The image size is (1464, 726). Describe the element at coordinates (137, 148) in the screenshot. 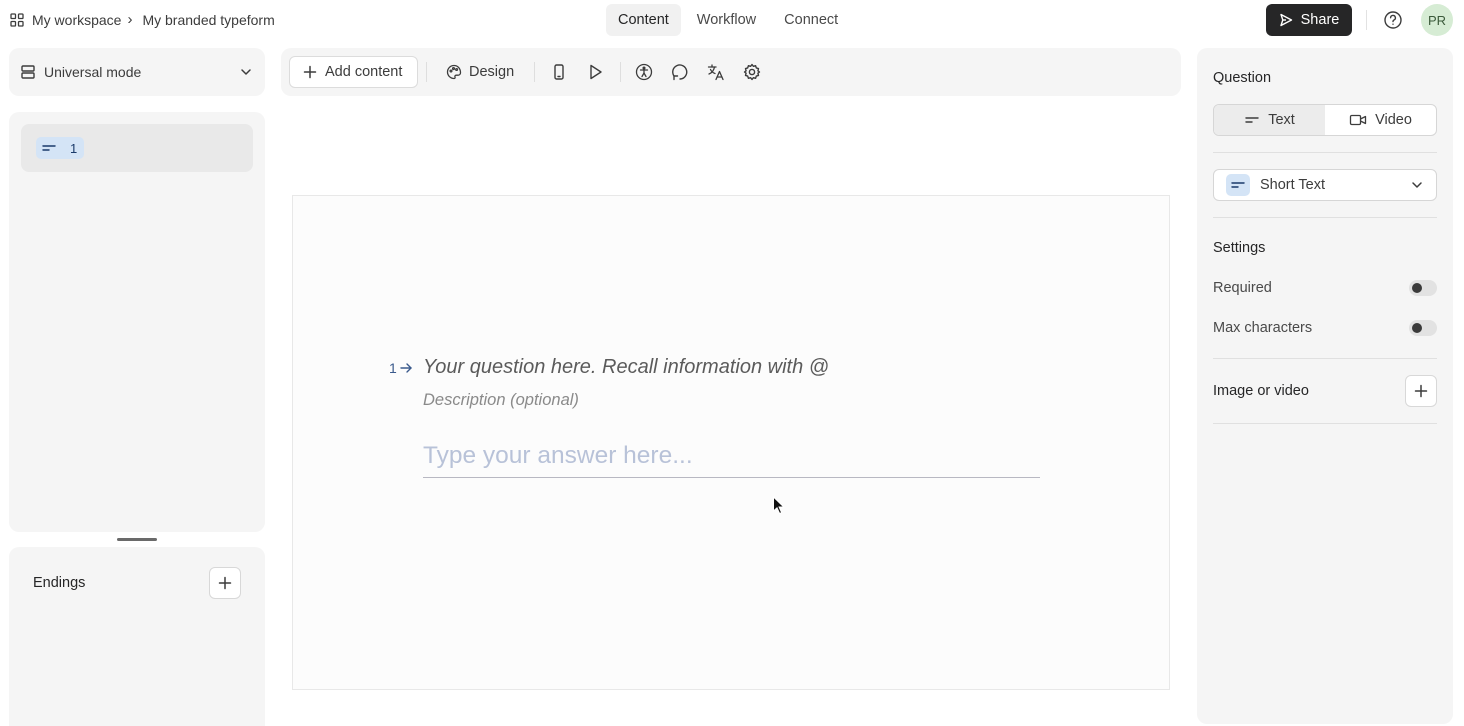

I see `question-list-item: 1` at that location.